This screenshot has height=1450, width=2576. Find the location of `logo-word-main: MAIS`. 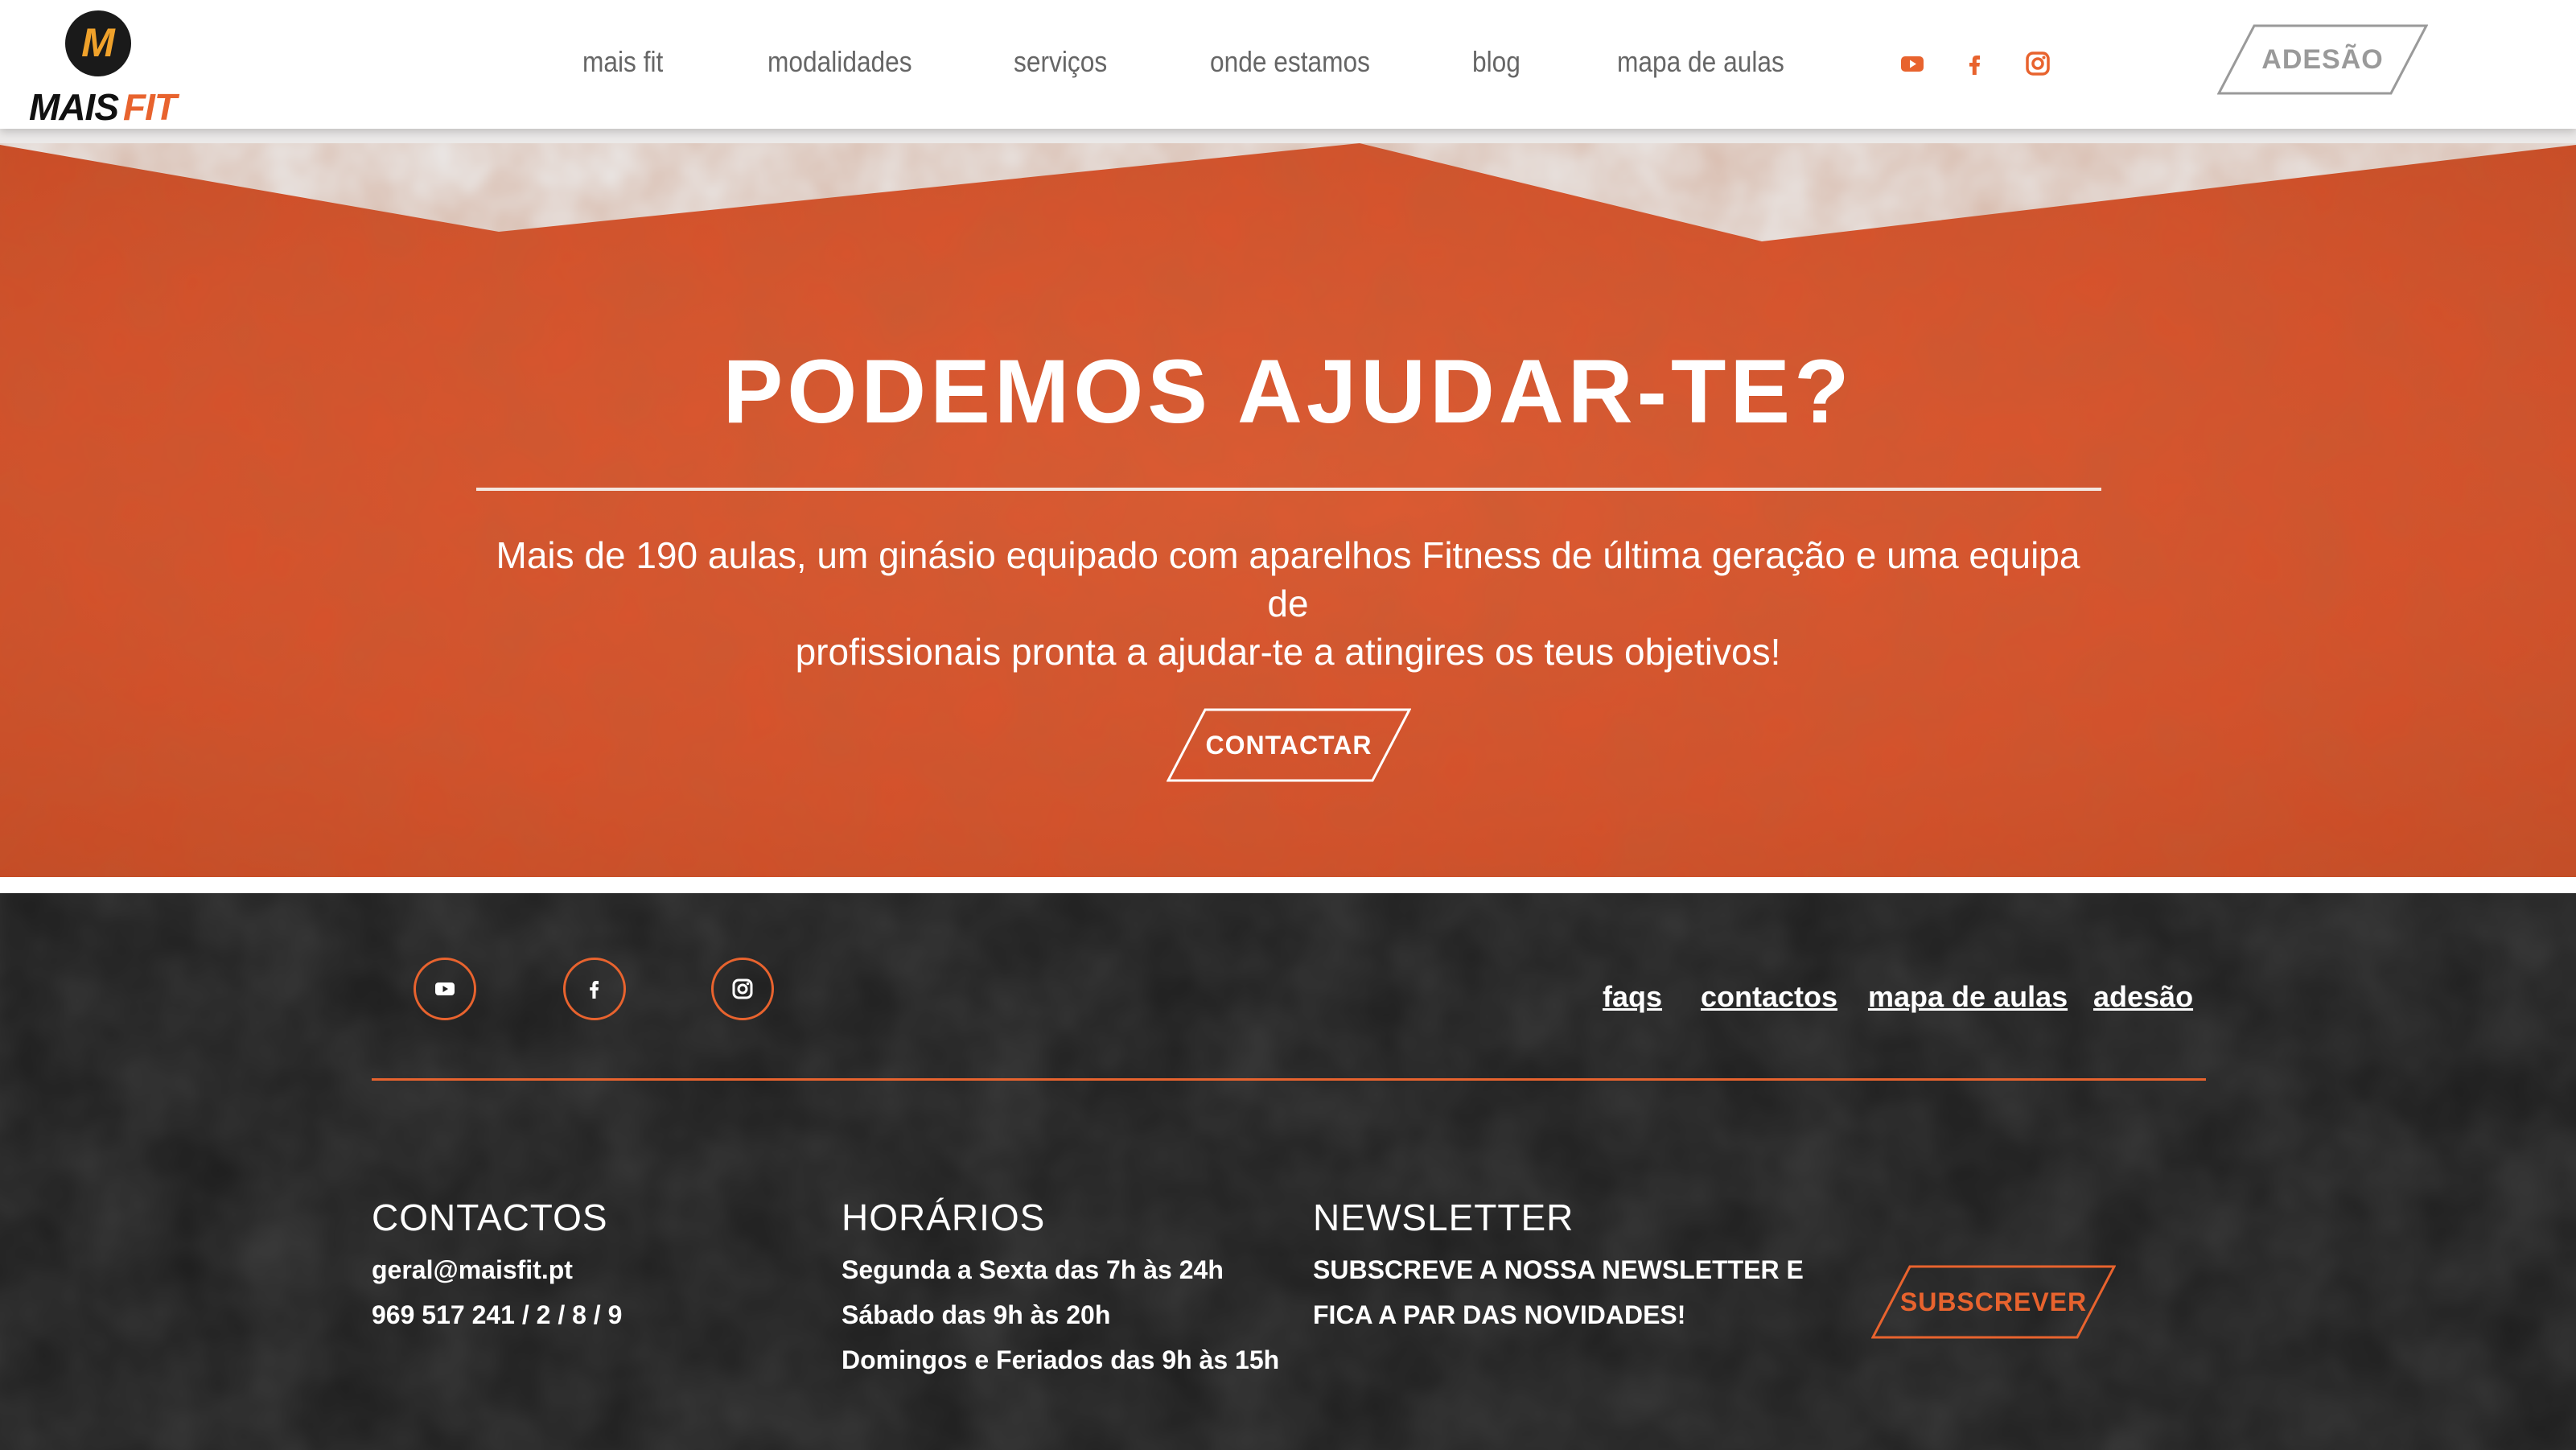

logo-word-main: MAIS is located at coordinates (74, 107).